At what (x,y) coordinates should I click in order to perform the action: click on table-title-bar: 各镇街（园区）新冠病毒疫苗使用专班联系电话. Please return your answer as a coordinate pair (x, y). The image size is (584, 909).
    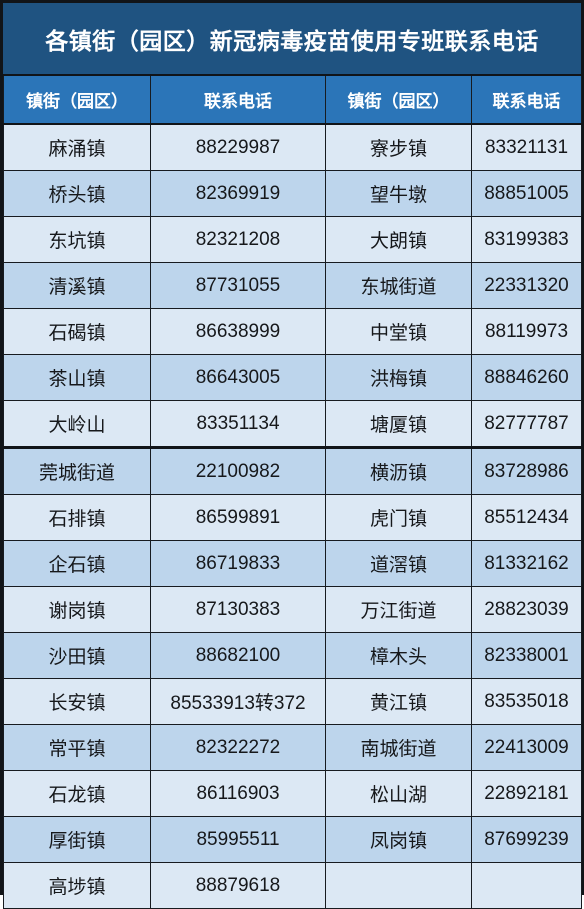
    Looking at the image, I should click on (292, 39).